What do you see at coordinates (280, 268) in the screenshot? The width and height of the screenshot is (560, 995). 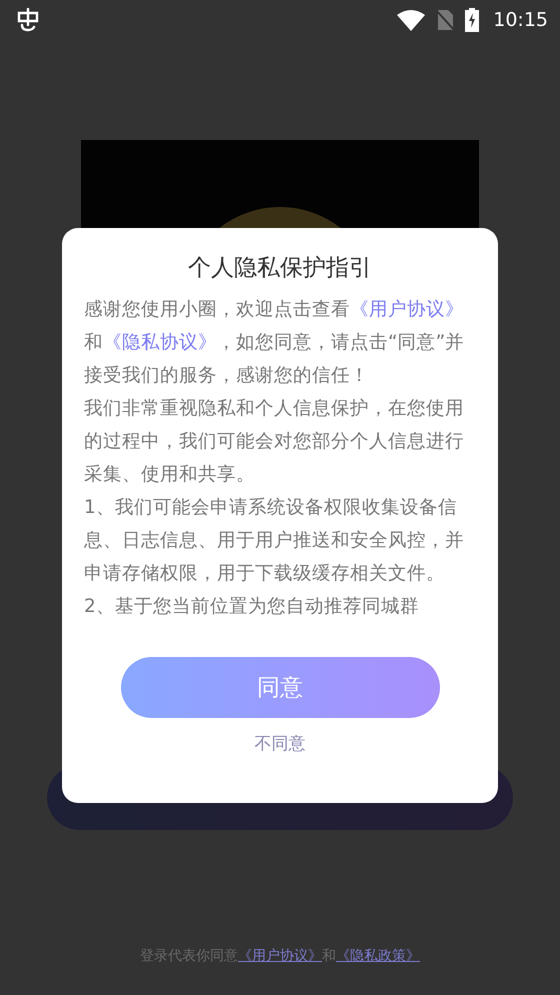 I see `dialog-title: 个人隐私保护指引` at bounding box center [280, 268].